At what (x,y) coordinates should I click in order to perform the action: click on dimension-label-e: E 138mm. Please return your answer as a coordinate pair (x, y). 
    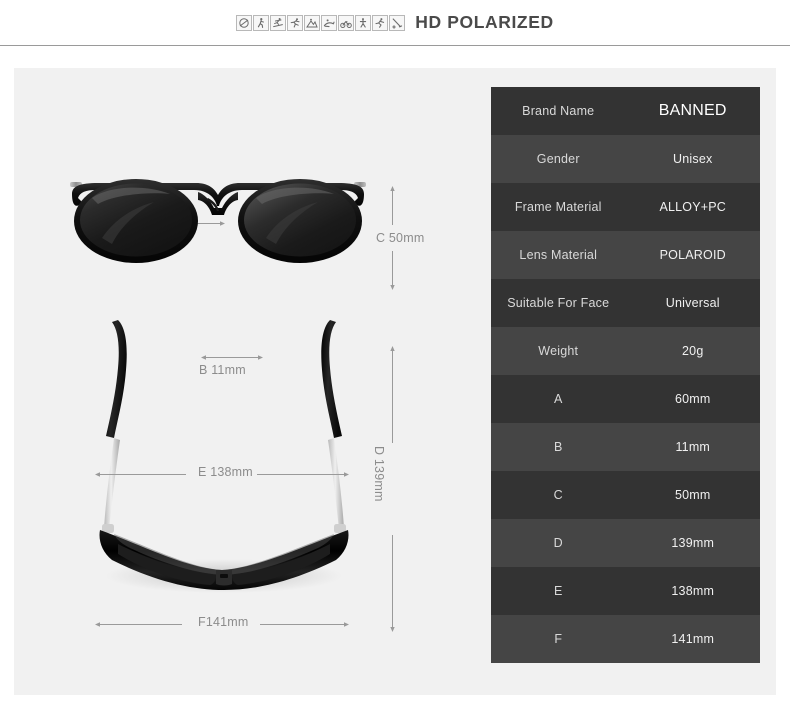
    Looking at the image, I should click on (225, 472).